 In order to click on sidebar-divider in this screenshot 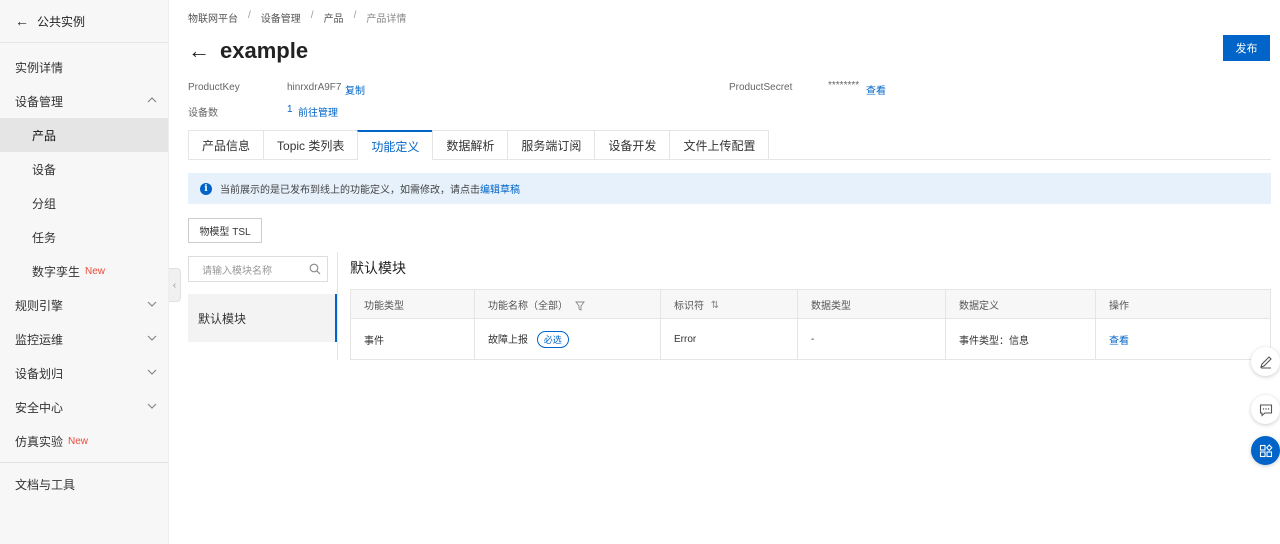, I will do `click(84, 462)`.